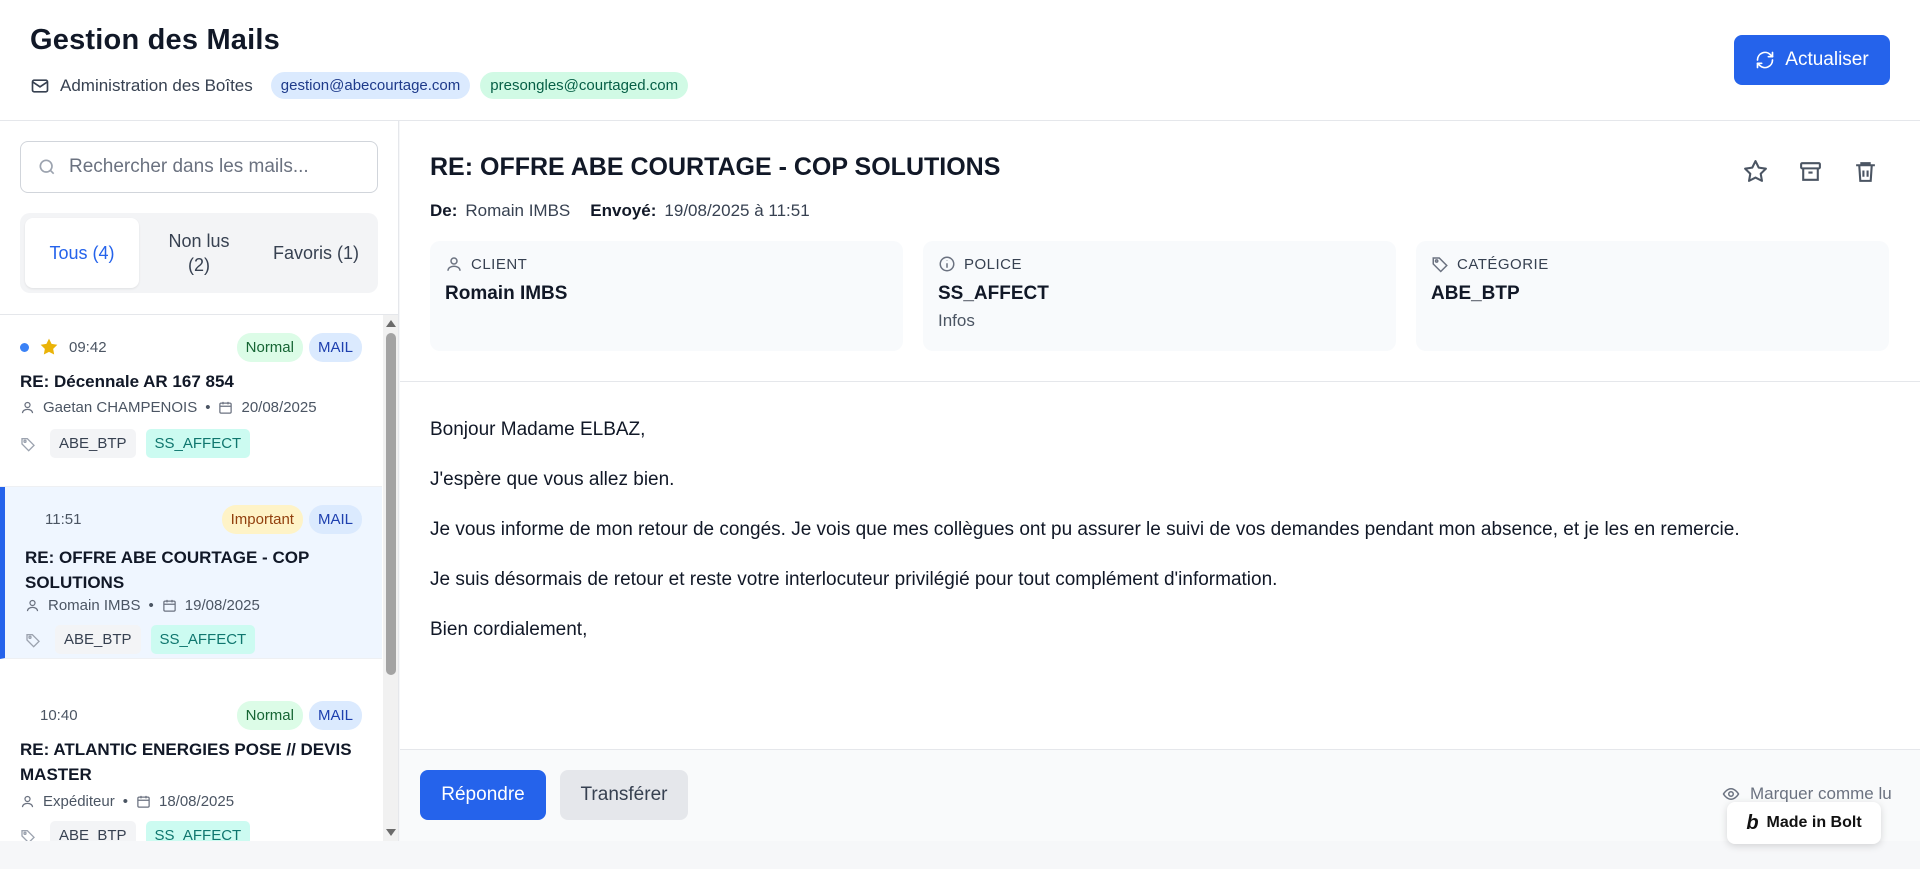  What do you see at coordinates (40, 85) in the screenshot?
I see `mail-icon` at bounding box center [40, 85].